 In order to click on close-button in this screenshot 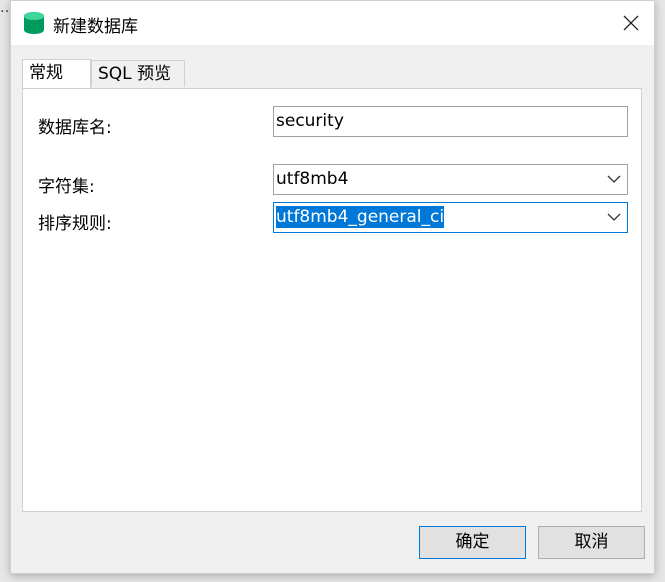, I will do `click(631, 23)`.